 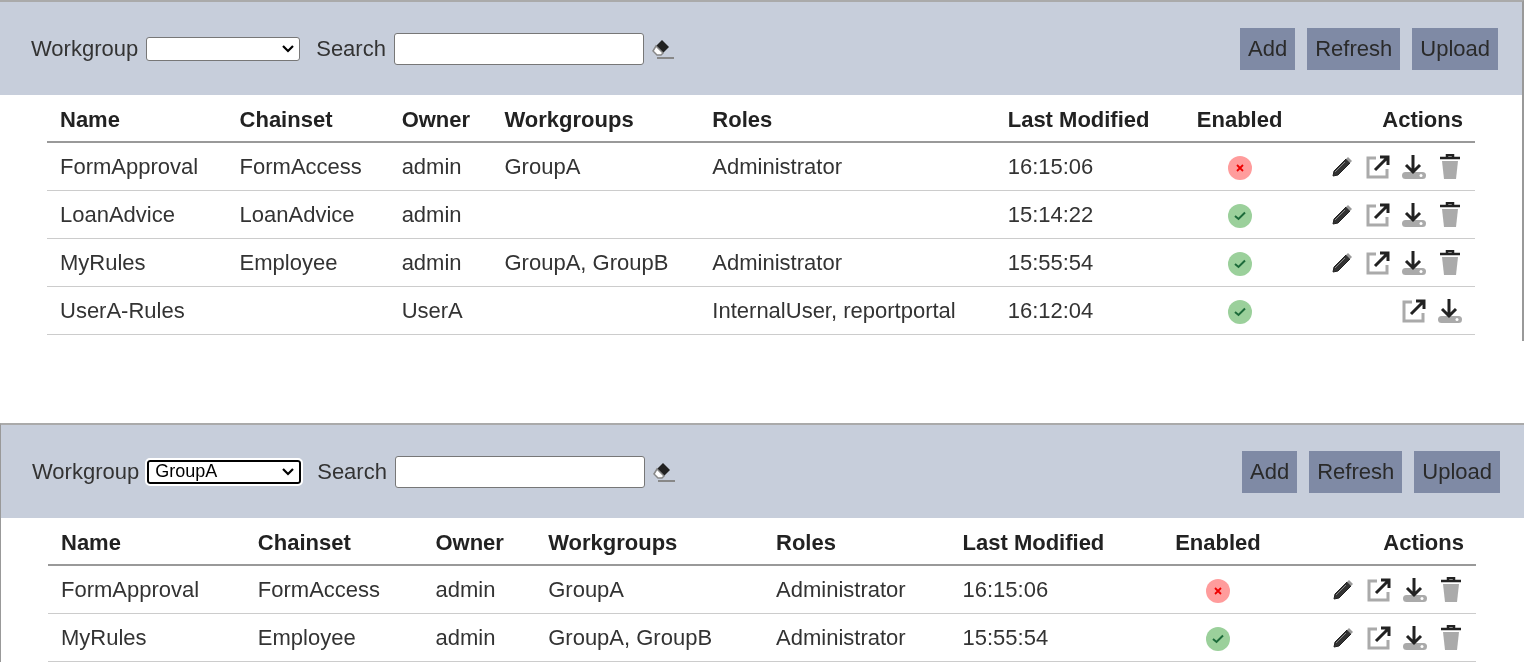 What do you see at coordinates (847, 310) in the screenshot?
I see `roles-cell: InternalUser, reportportal` at bounding box center [847, 310].